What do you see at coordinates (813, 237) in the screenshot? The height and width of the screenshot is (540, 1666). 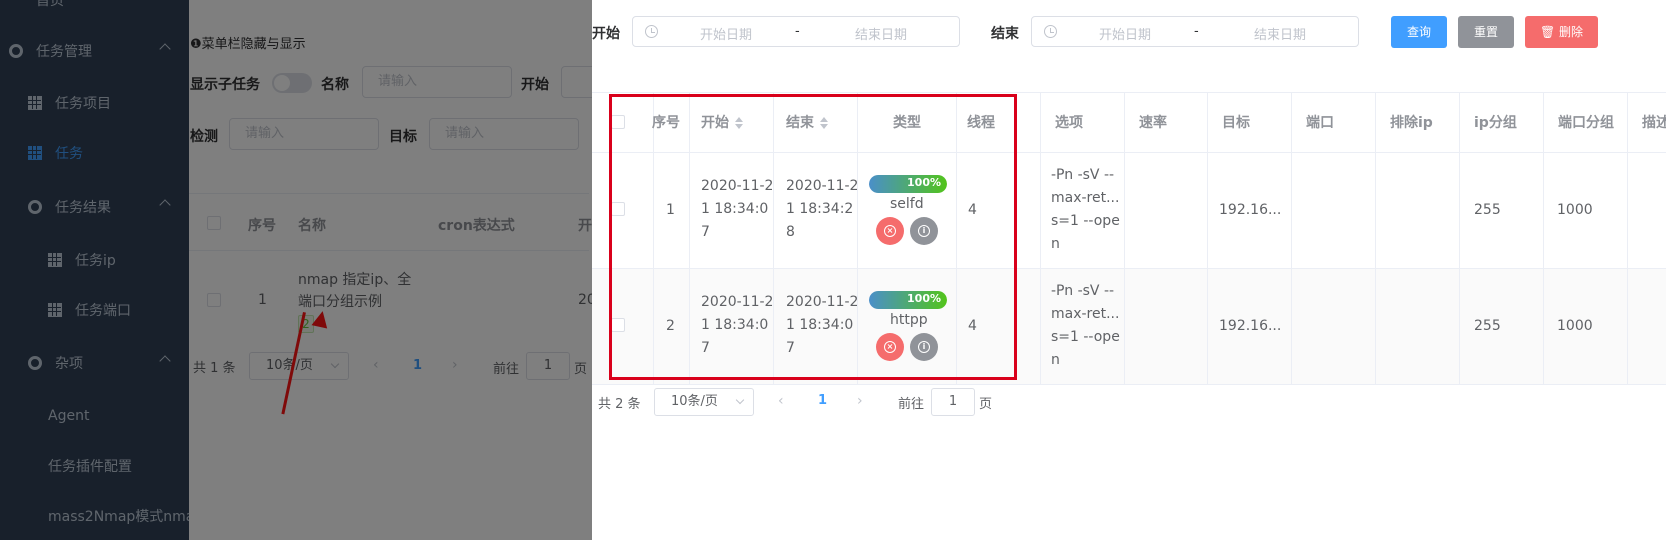 I see `annotation-highlight-box` at bounding box center [813, 237].